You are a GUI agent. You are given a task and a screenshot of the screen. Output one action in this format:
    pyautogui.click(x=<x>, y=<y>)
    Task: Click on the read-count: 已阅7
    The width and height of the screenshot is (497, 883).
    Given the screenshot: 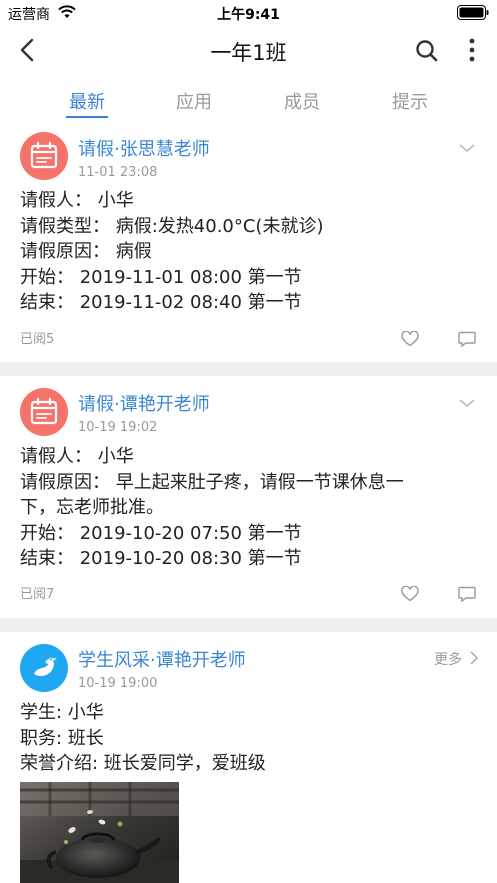 What is the action you would take?
    pyautogui.click(x=37, y=592)
    